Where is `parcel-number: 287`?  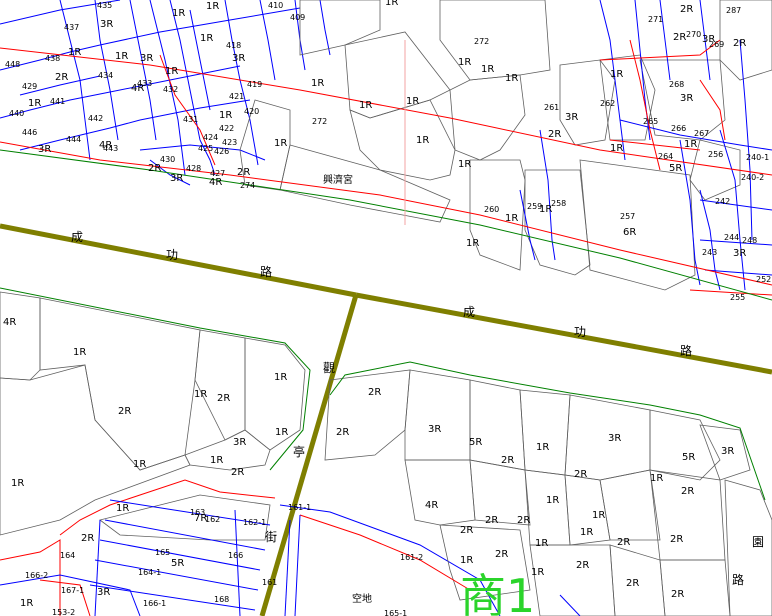
parcel-number: 287 is located at coordinates (733, 10).